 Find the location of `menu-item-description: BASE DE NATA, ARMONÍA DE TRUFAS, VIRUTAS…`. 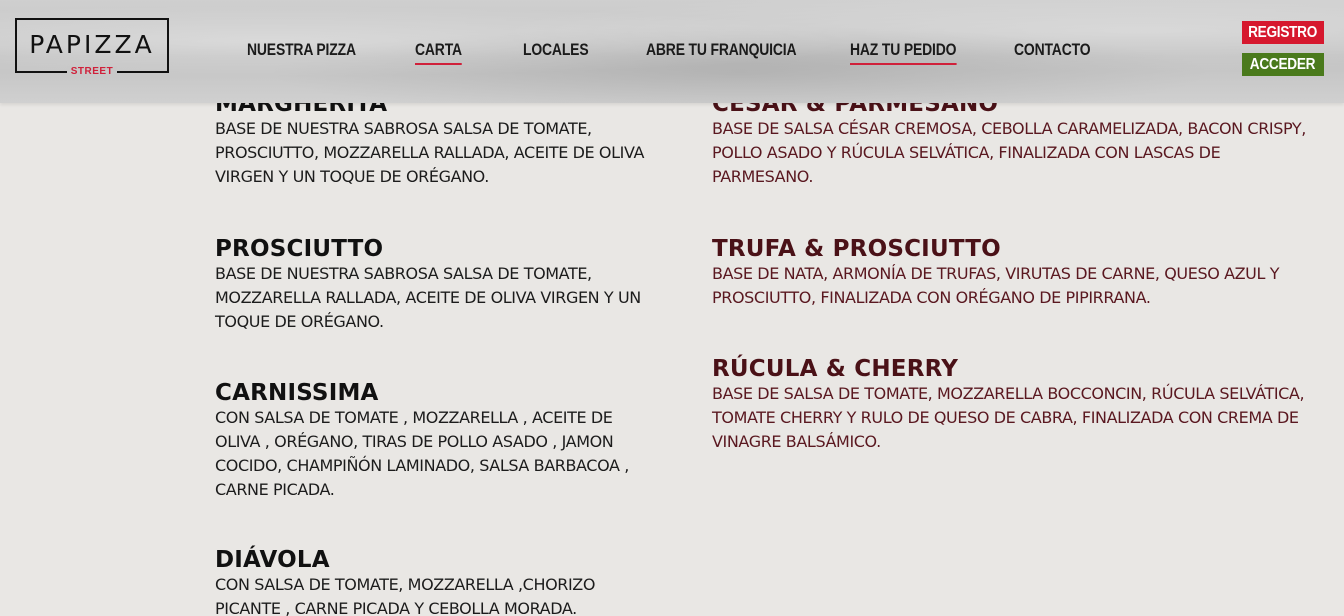

menu-item-description: BASE DE NATA, ARMONÍA DE TRUFAS, VIRUTAS… is located at coordinates (996, 285).